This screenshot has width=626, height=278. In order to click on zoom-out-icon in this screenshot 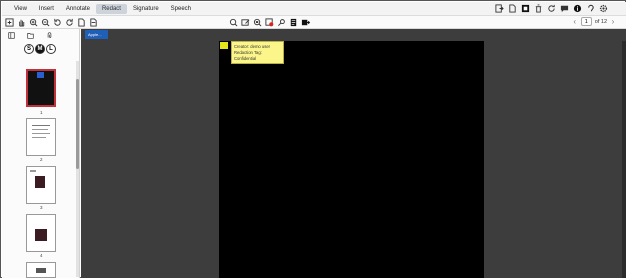, I will do `click(45, 22)`.